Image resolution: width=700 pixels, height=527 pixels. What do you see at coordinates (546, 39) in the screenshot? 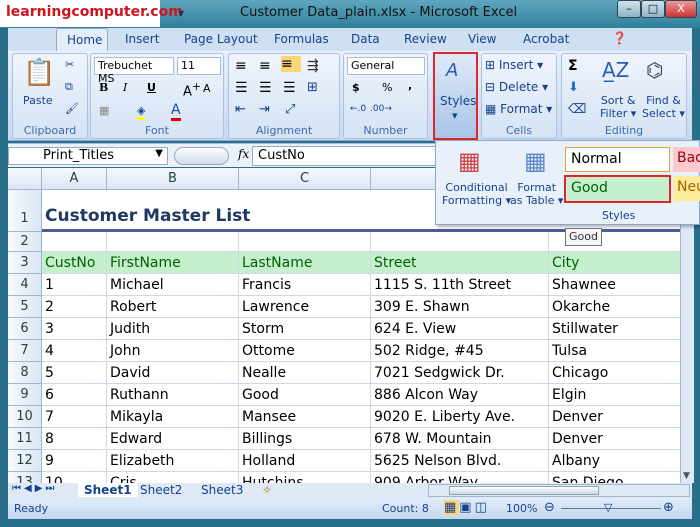
I see `tab-acrobat: Acrobat` at bounding box center [546, 39].